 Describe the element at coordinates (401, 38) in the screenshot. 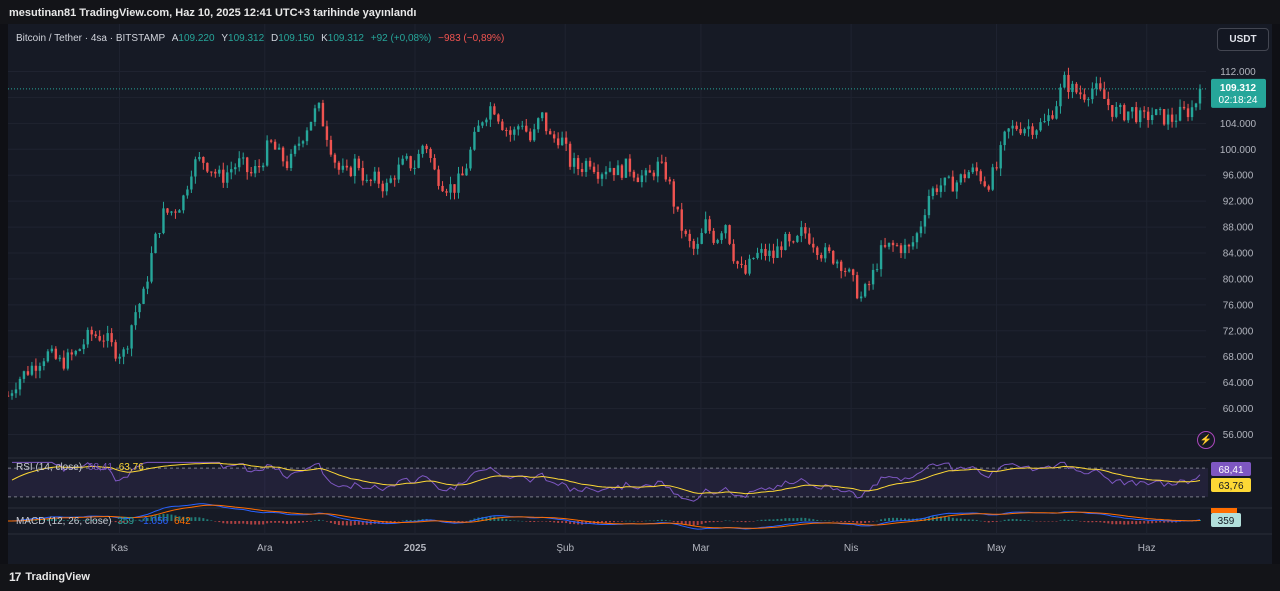

I see `change-value: +92 (+0,08%)` at that location.